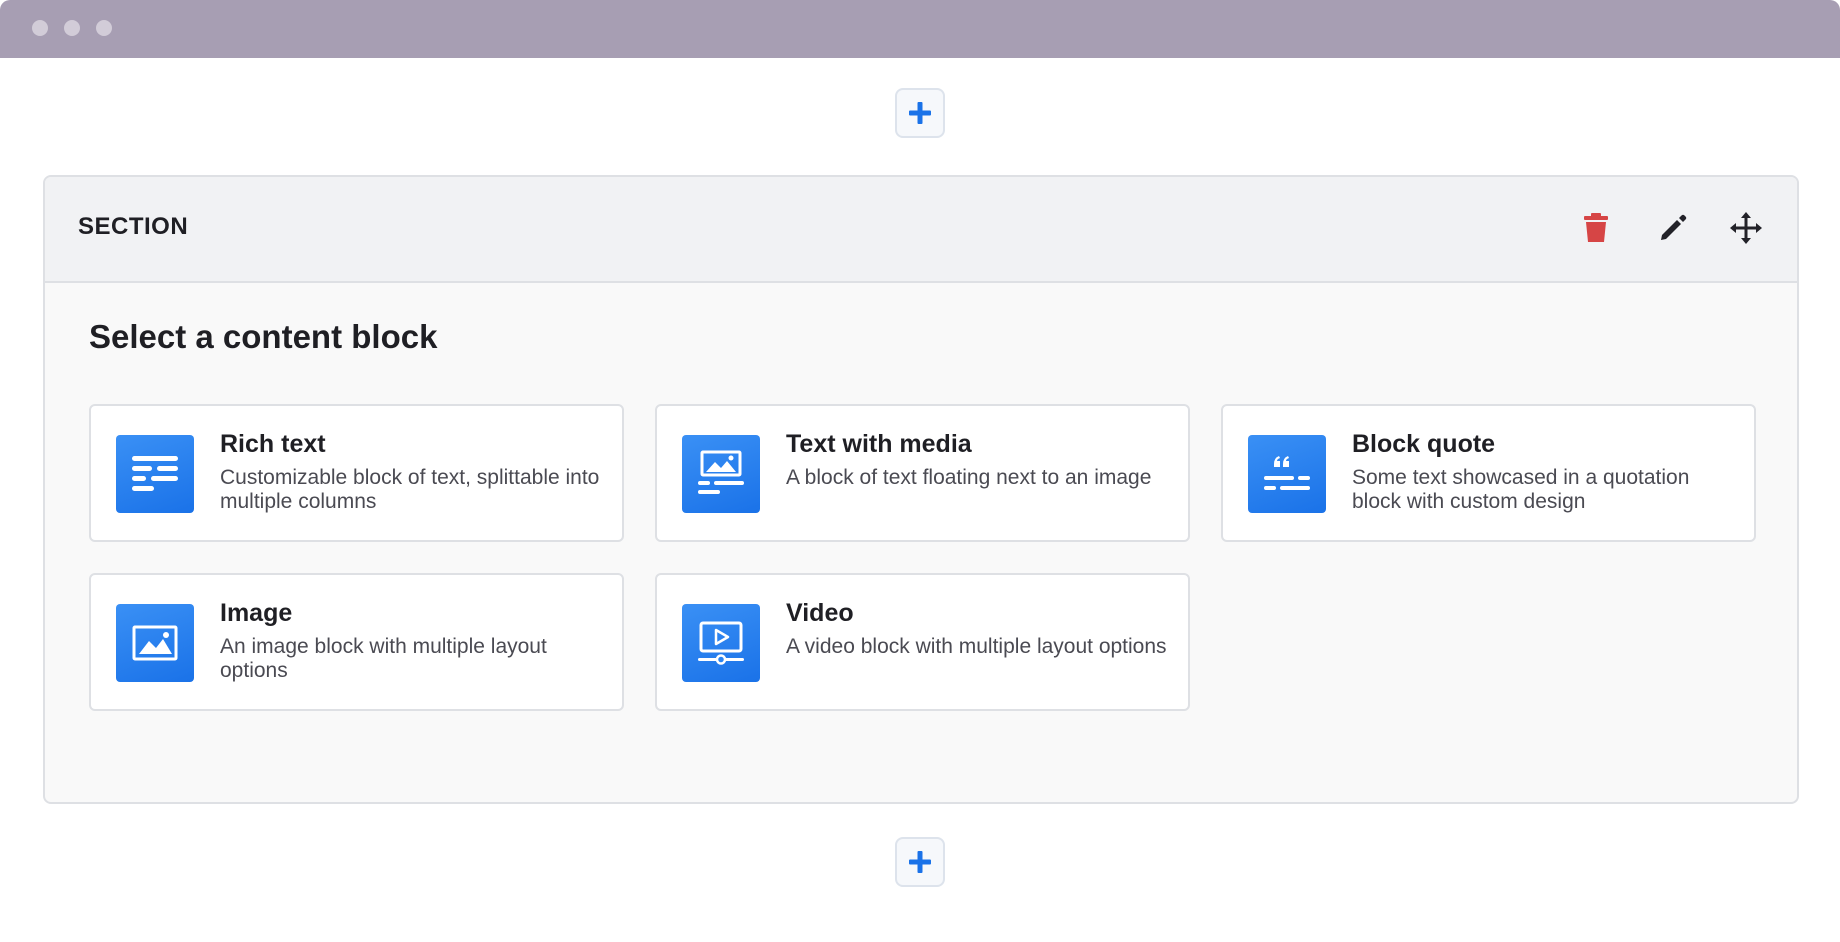 Image resolution: width=1840 pixels, height=942 pixels. What do you see at coordinates (133, 226) in the screenshot?
I see `section-title: SECTION` at bounding box center [133, 226].